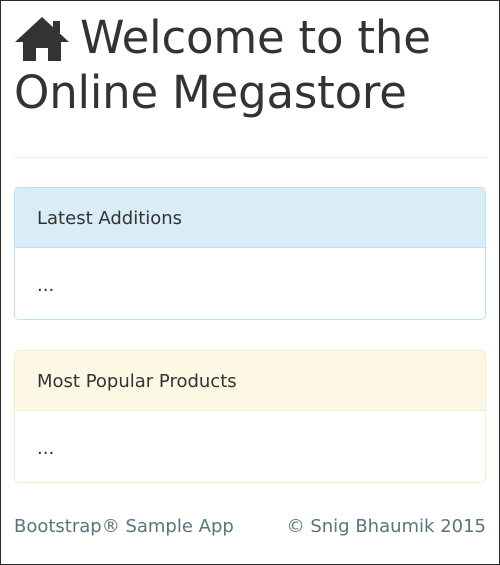 The image size is (500, 565). Describe the element at coordinates (386, 526) in the screenshot. I see `footer-copyright: © Snig Bhaumik 2015` at that location.